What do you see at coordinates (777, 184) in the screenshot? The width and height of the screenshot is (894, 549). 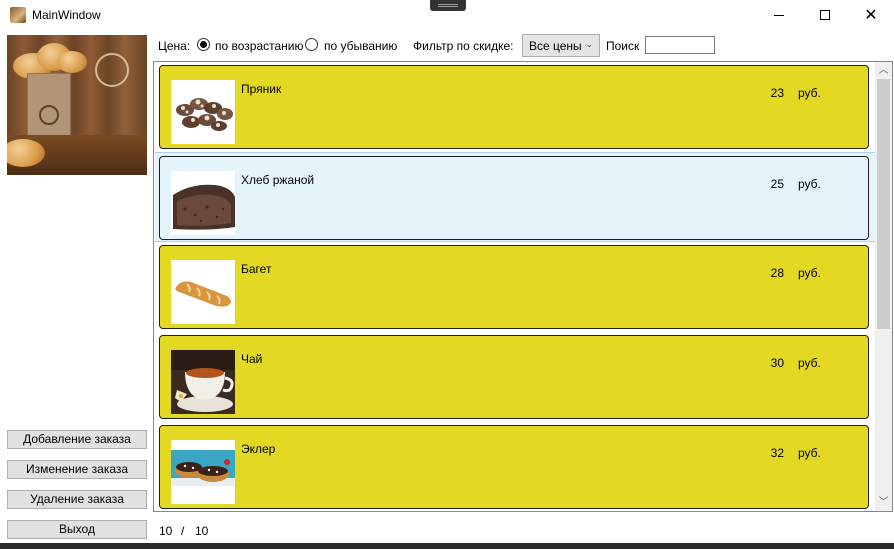 I see `product-price: 25` at bounding box center [777, 184].